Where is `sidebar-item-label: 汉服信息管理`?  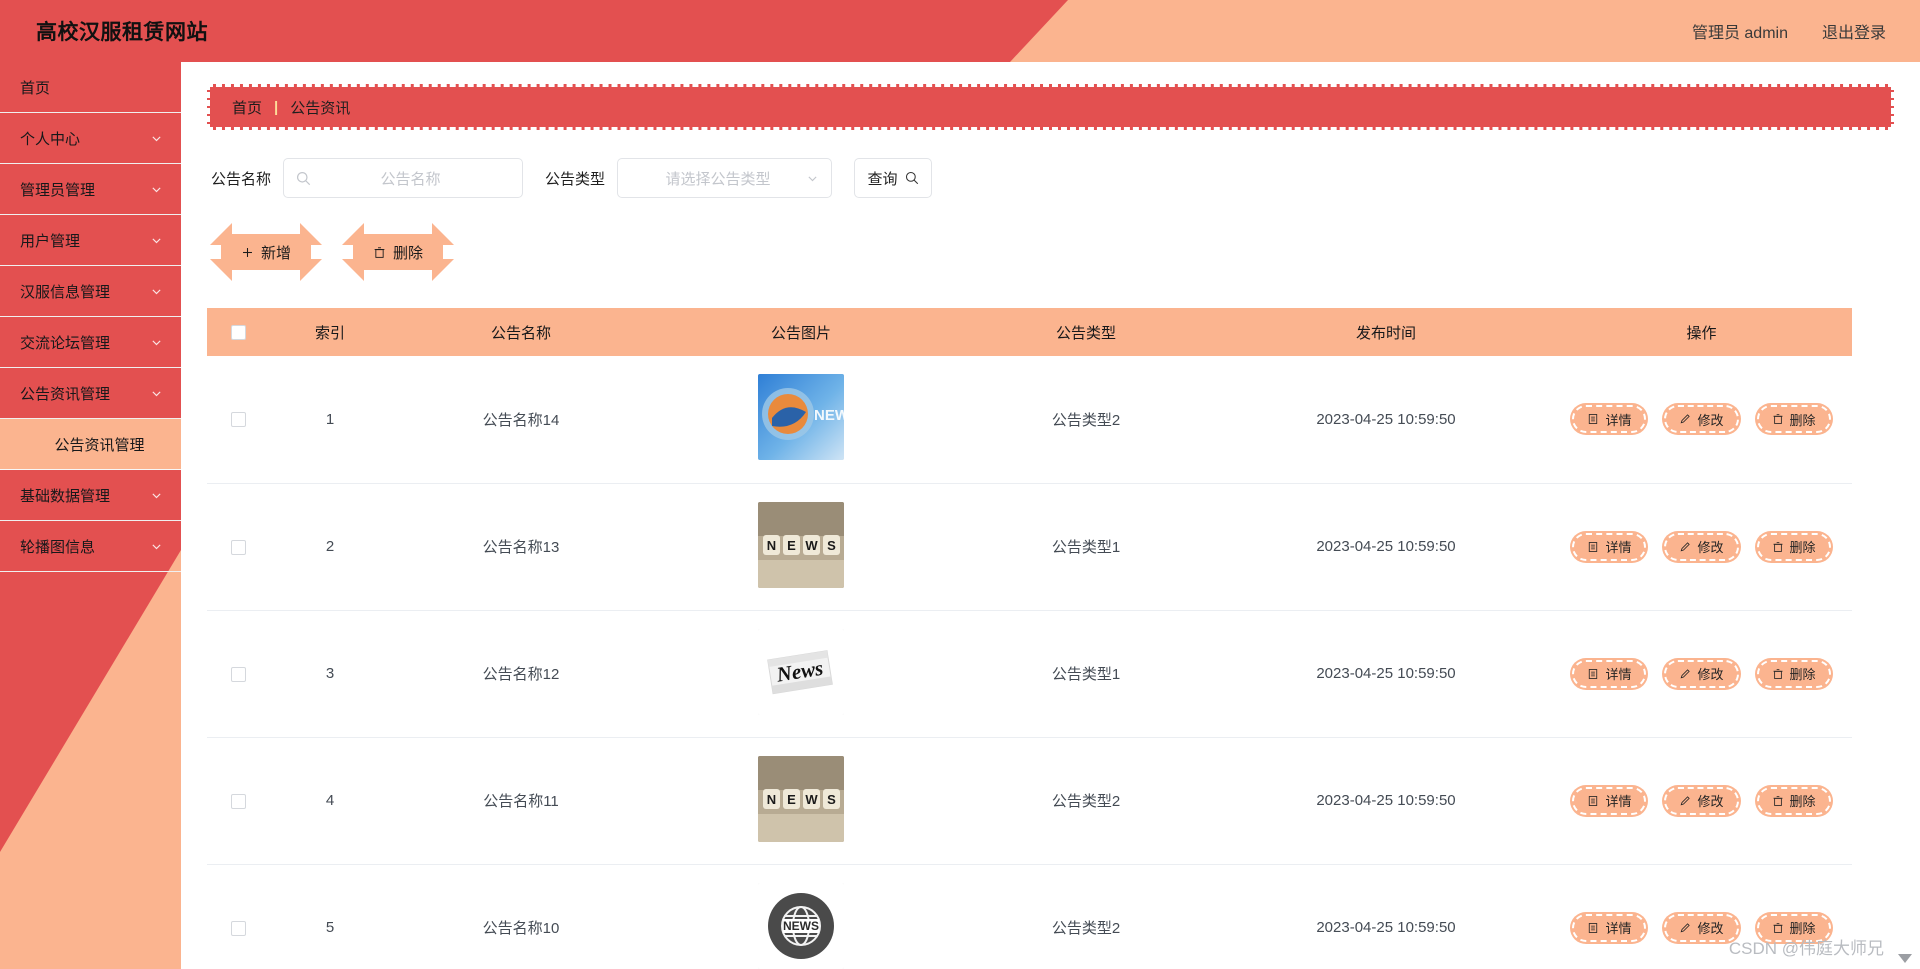 sidebar-item-label: 汉服信息管理 is located at coordinates (65, 292).